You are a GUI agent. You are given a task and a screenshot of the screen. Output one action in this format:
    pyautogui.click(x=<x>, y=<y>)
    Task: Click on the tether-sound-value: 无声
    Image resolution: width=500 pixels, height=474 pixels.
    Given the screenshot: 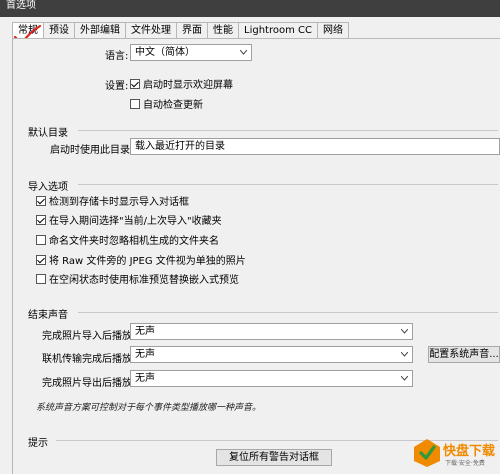 What is the action you would take?
    pyautogui.click(x=145, y=354)
    